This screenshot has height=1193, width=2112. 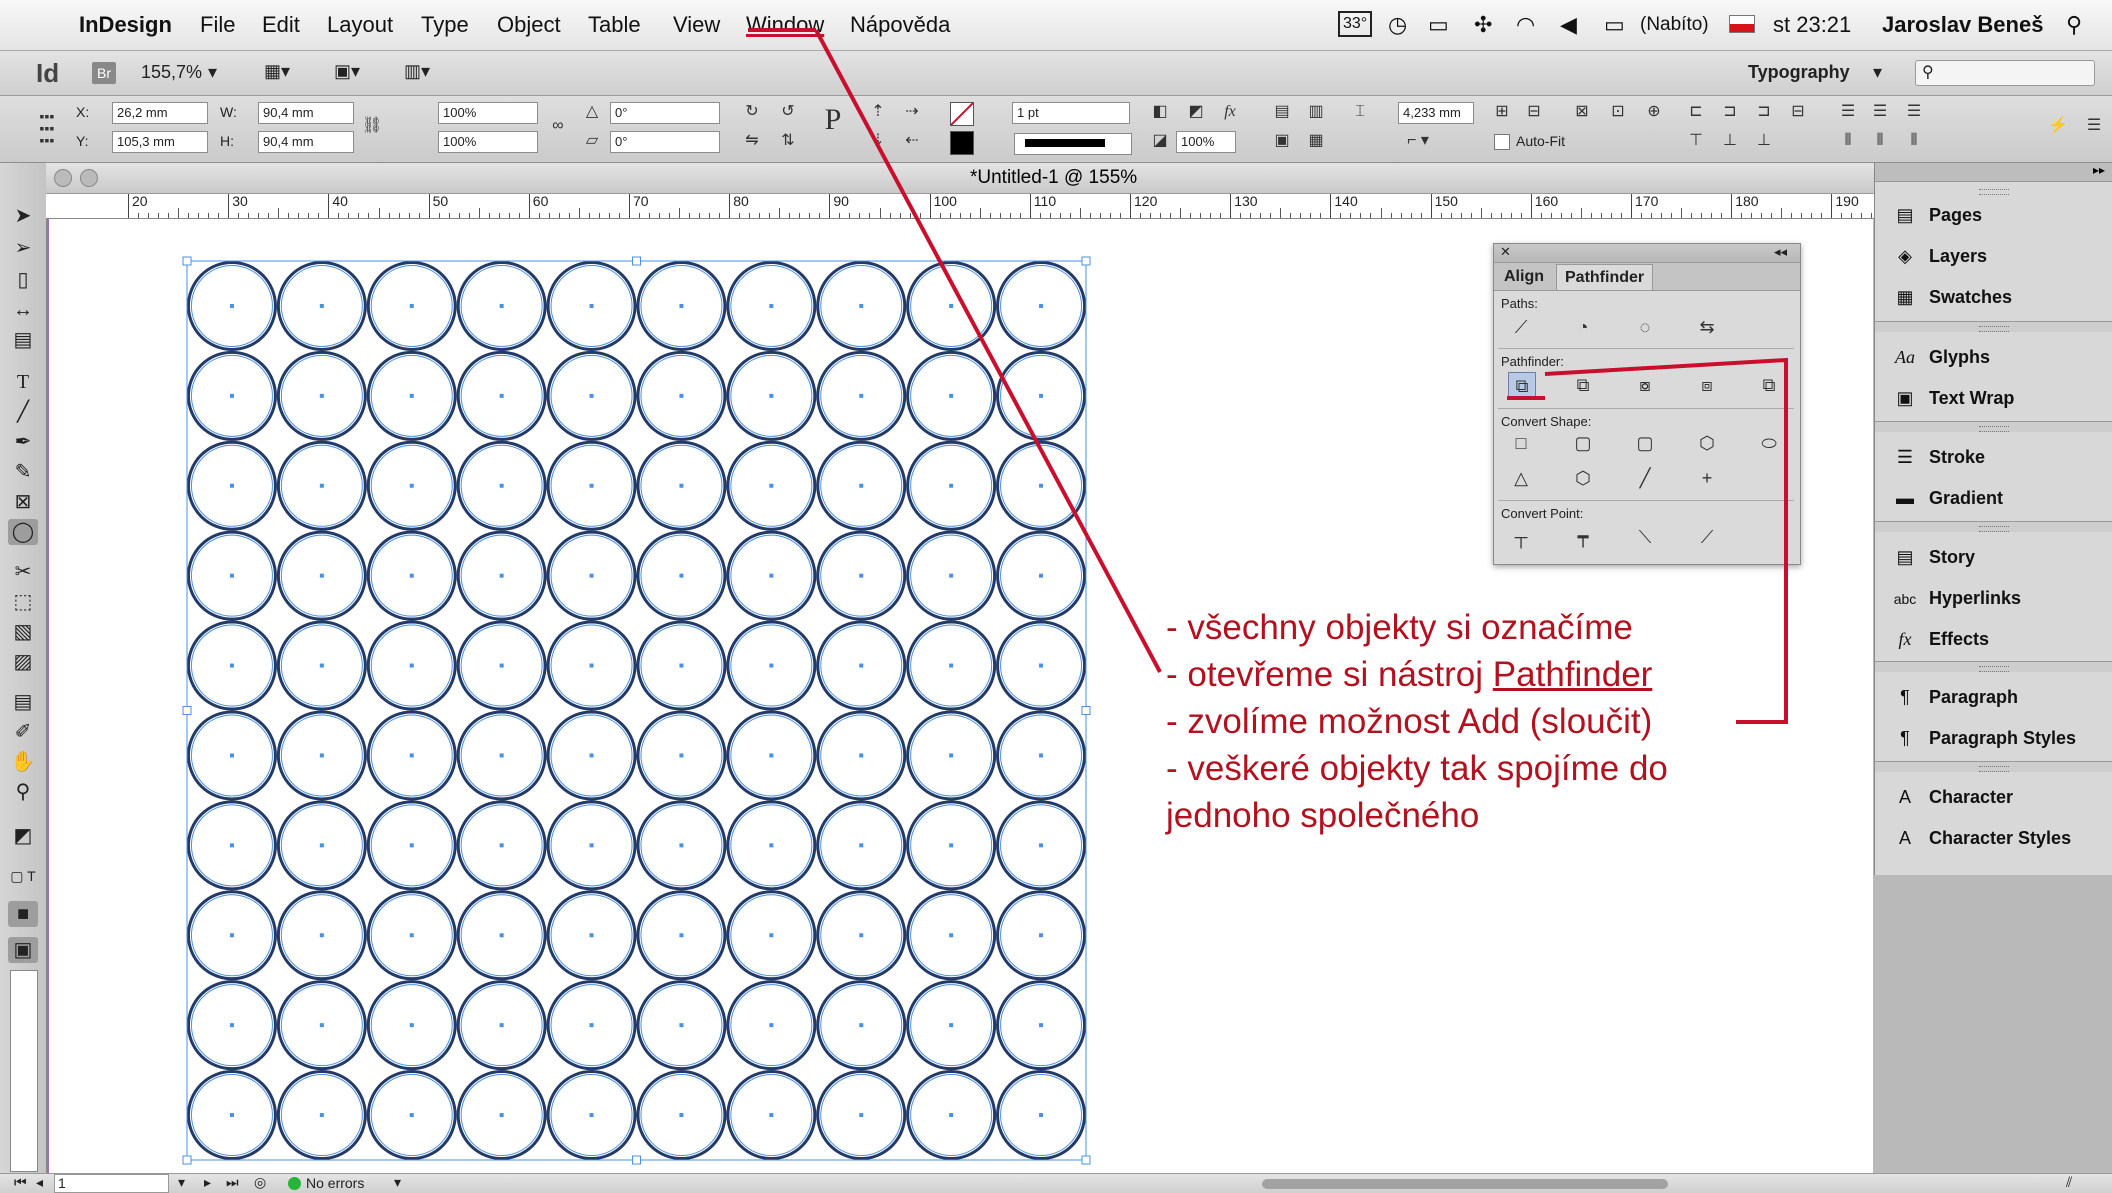 What do you see at coordinates (306, 142) in the screenshot?
I see `h-field: 90,4 mm` at bounding box center [306, 142].